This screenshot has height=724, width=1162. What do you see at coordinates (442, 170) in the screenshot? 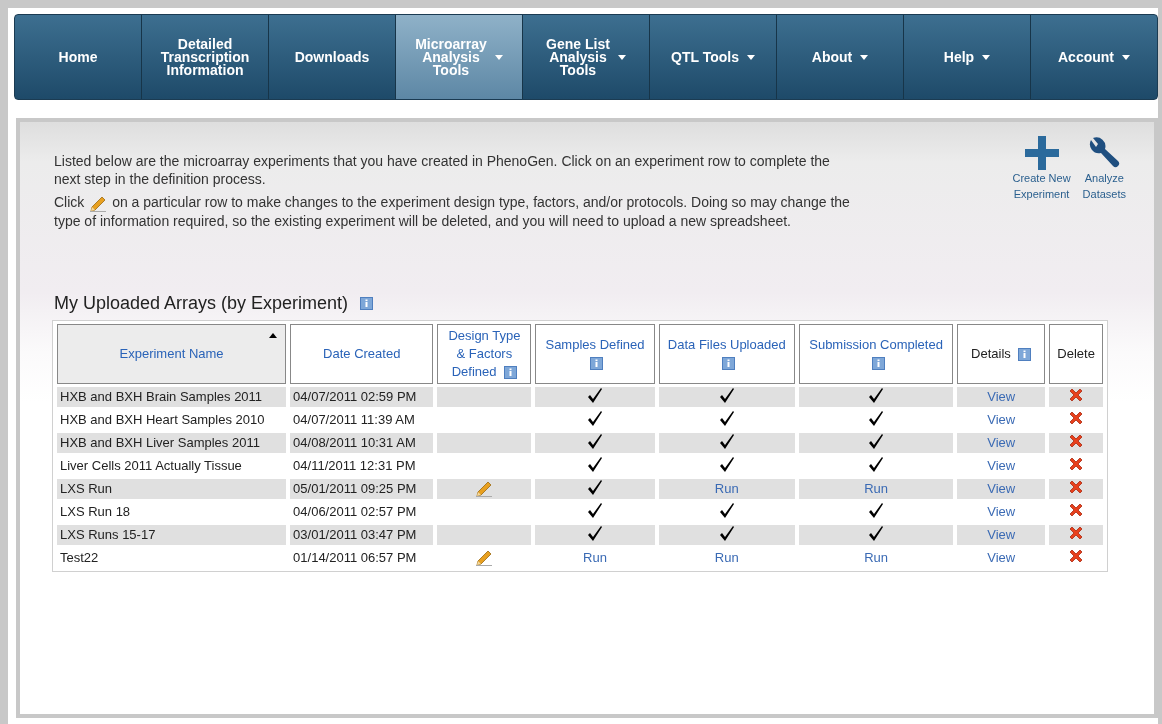
I see `intro-text: Listed below are the microarray experiments that you have created in PhenoGen. Click on an experiment row to complete the next step in the definition process.` at bounding box center [442, 170].